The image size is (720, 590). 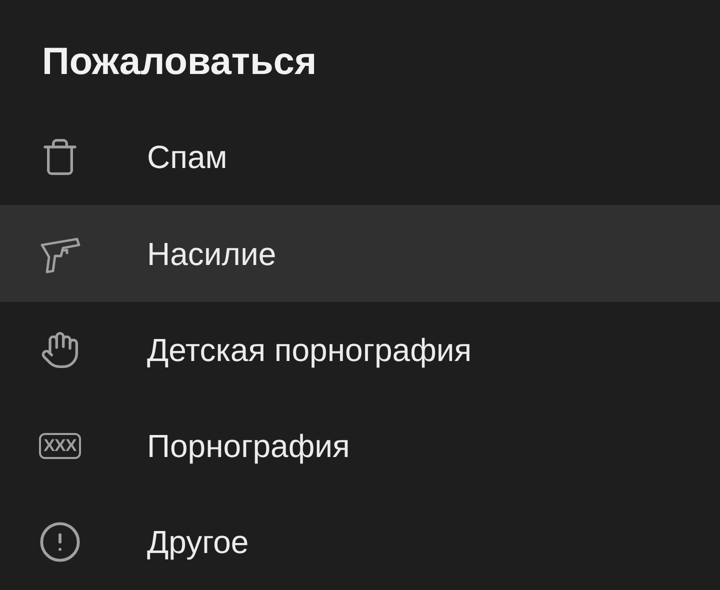 What do you see at coordinates (60, 350) in the screenshot?
I see `hand-icon` at bounding box center [60, 350].